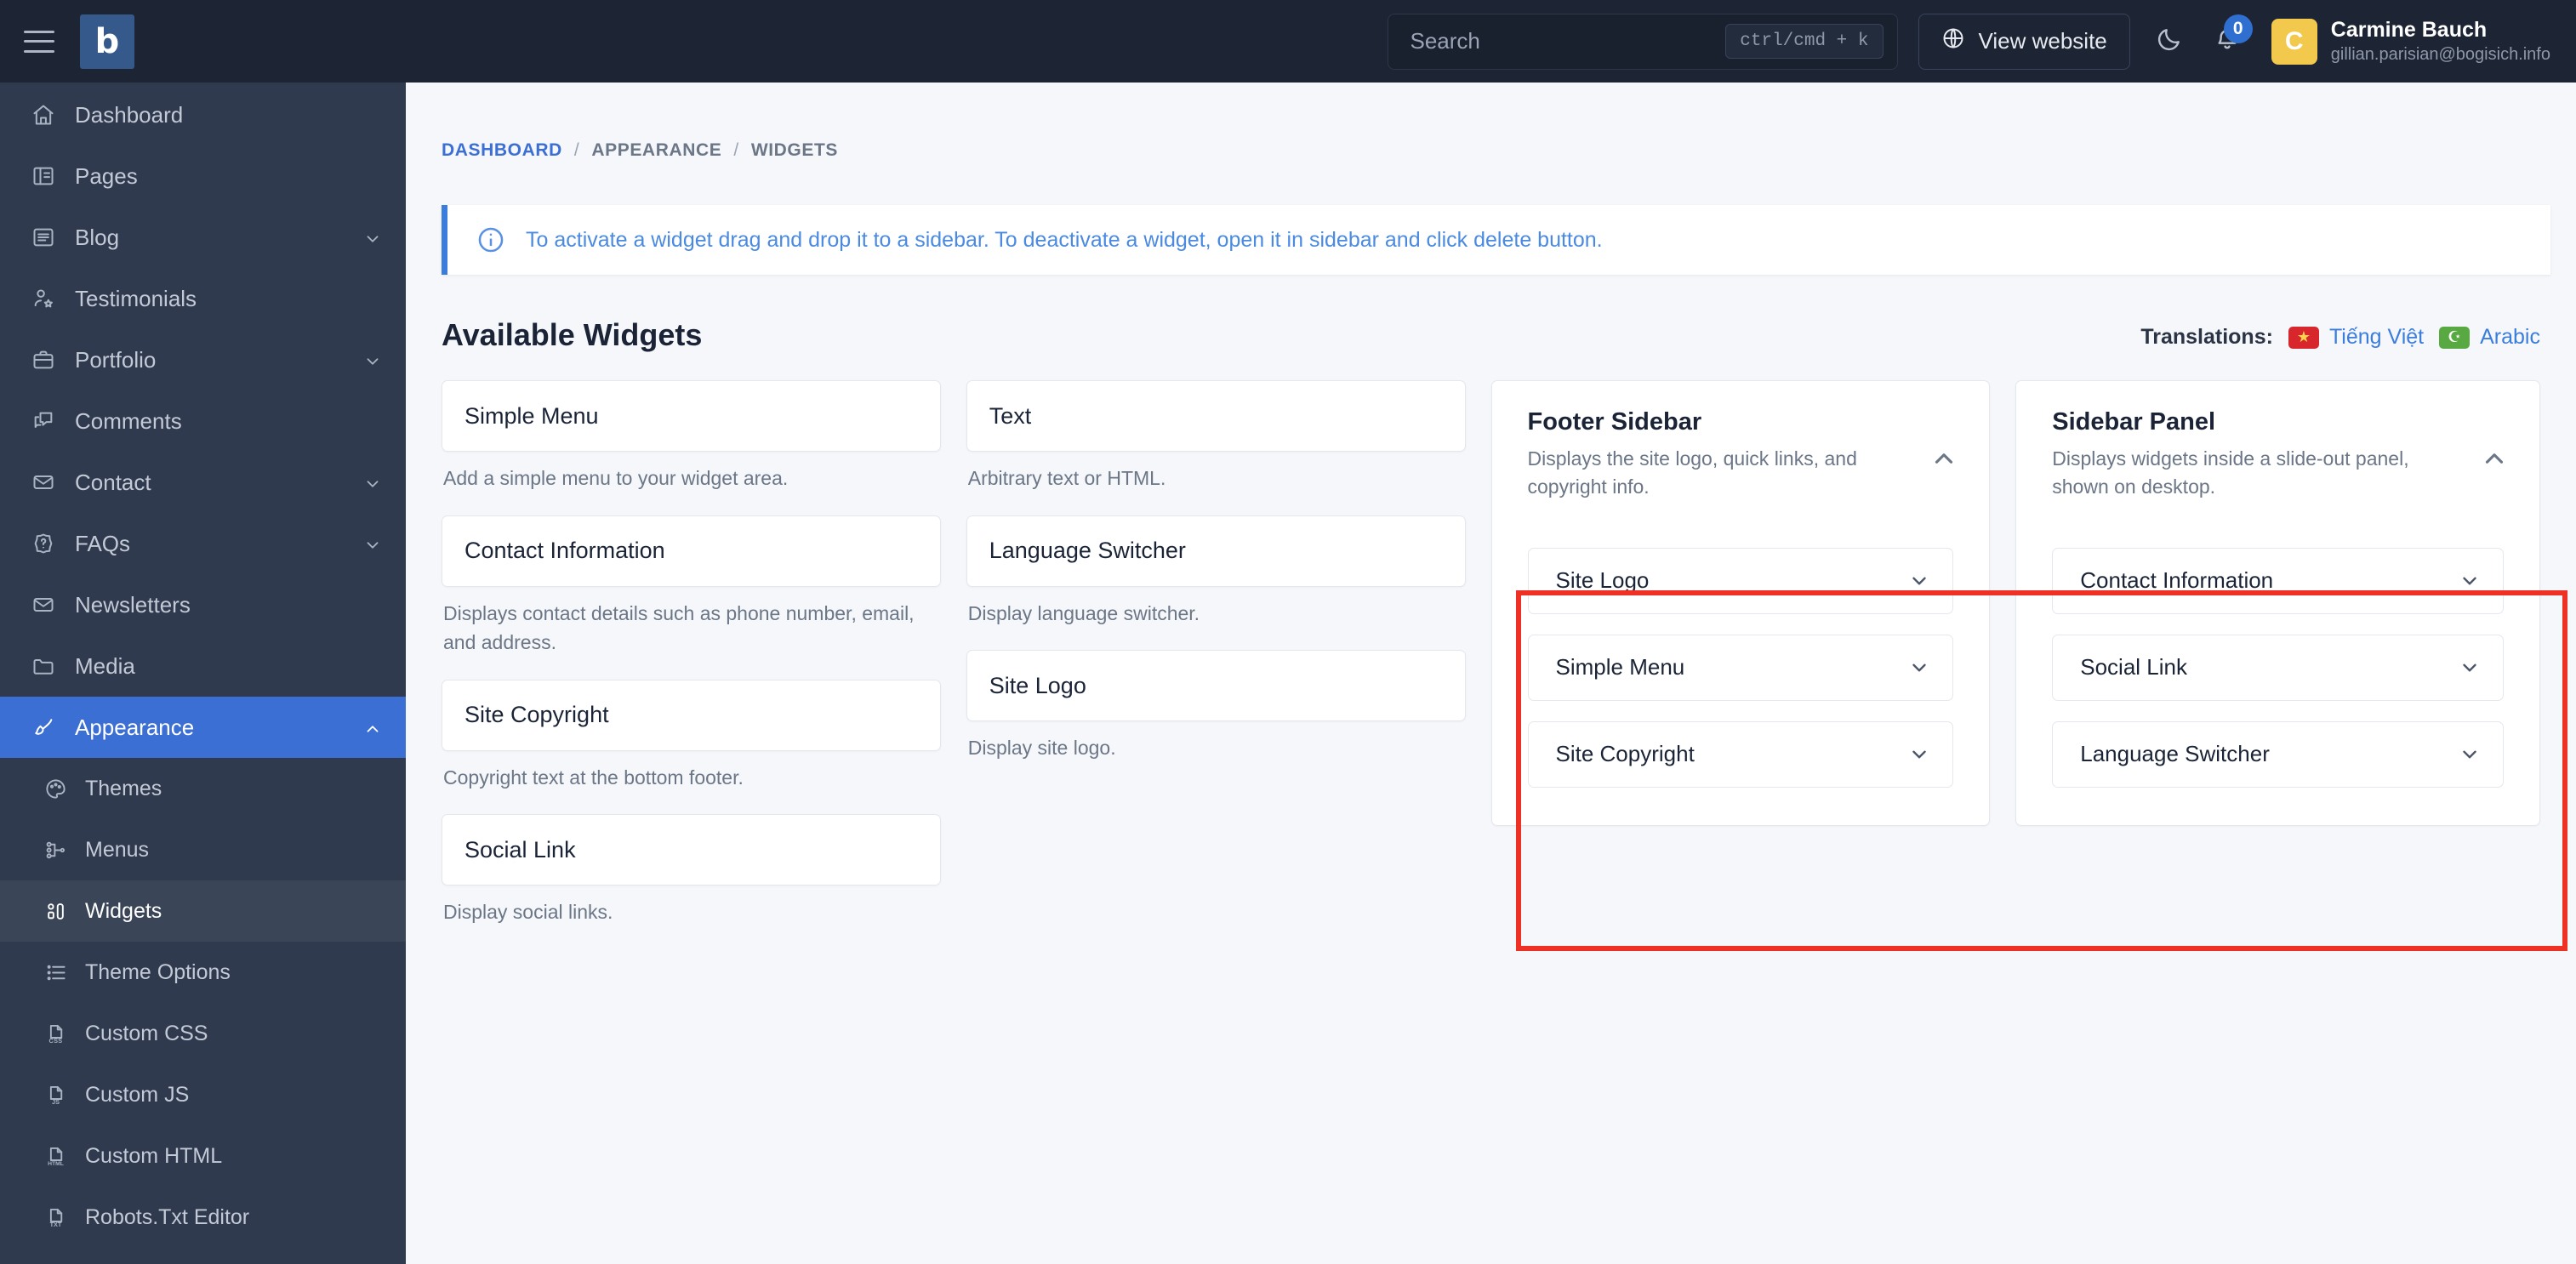 This screenshot has width=2576, height=1264. What do you see at coordinates (56, 789) in the screenshot?
I see `palette-icon` at bounding box center [56, 789].